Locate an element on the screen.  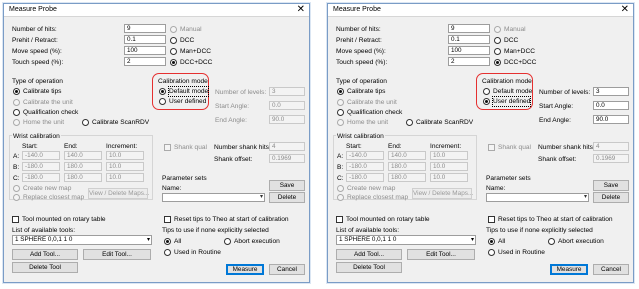
tips-use-label: Tips to use if none explicitly selected is located at coordinates (215, 230).